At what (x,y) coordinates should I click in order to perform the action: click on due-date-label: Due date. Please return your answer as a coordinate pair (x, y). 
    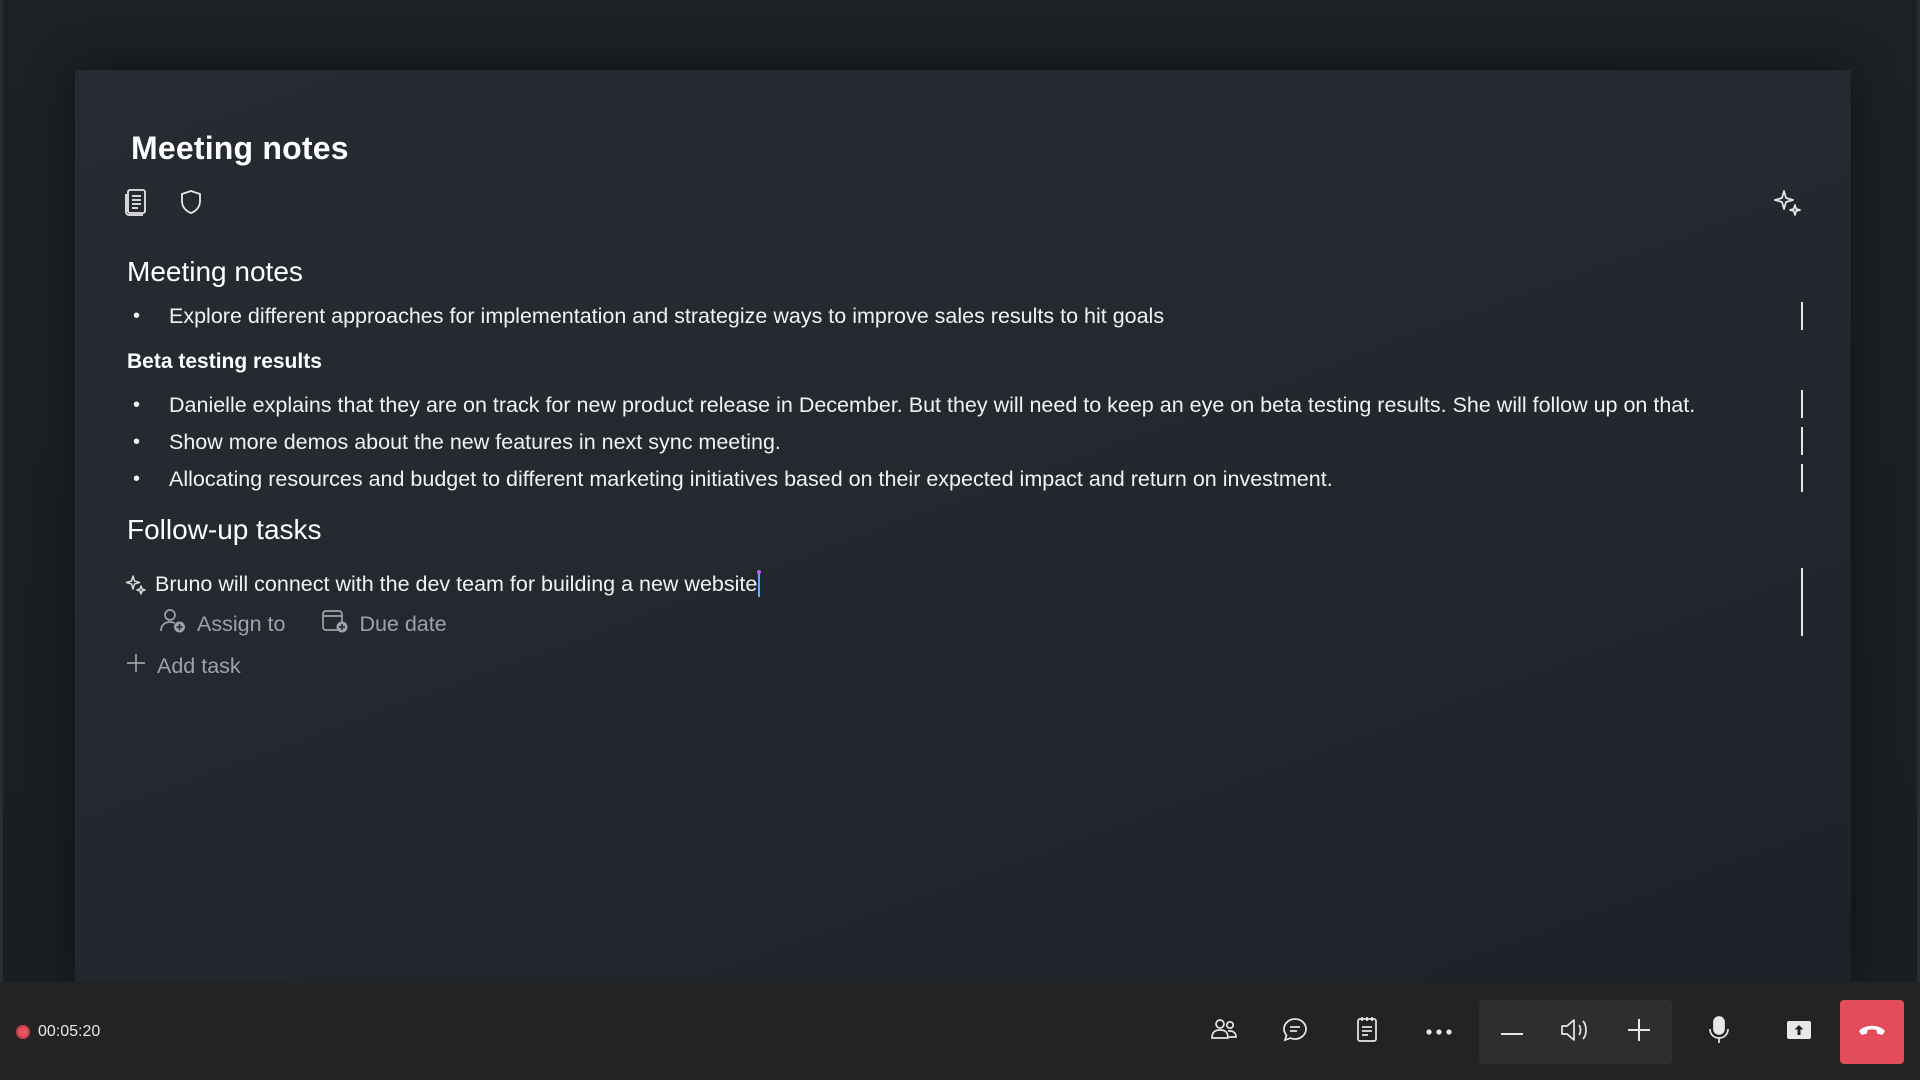
    Looking at the image, I should click on (403, 623).